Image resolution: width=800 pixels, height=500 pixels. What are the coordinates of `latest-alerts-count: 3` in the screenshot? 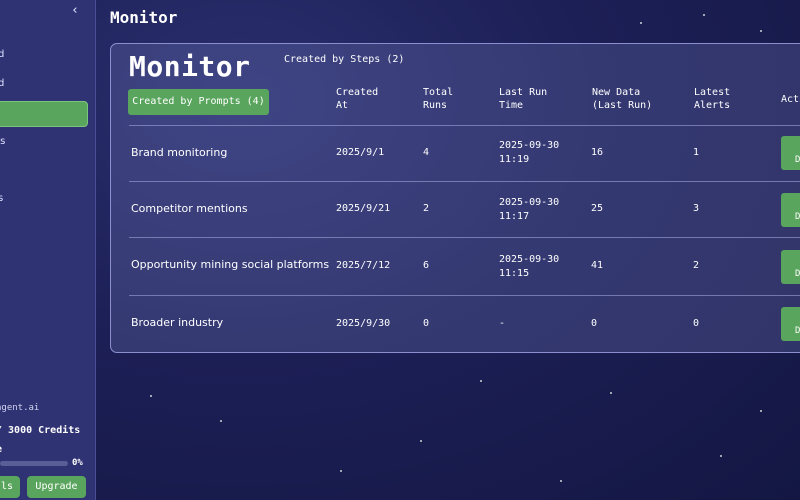 It's located at (696, 208).